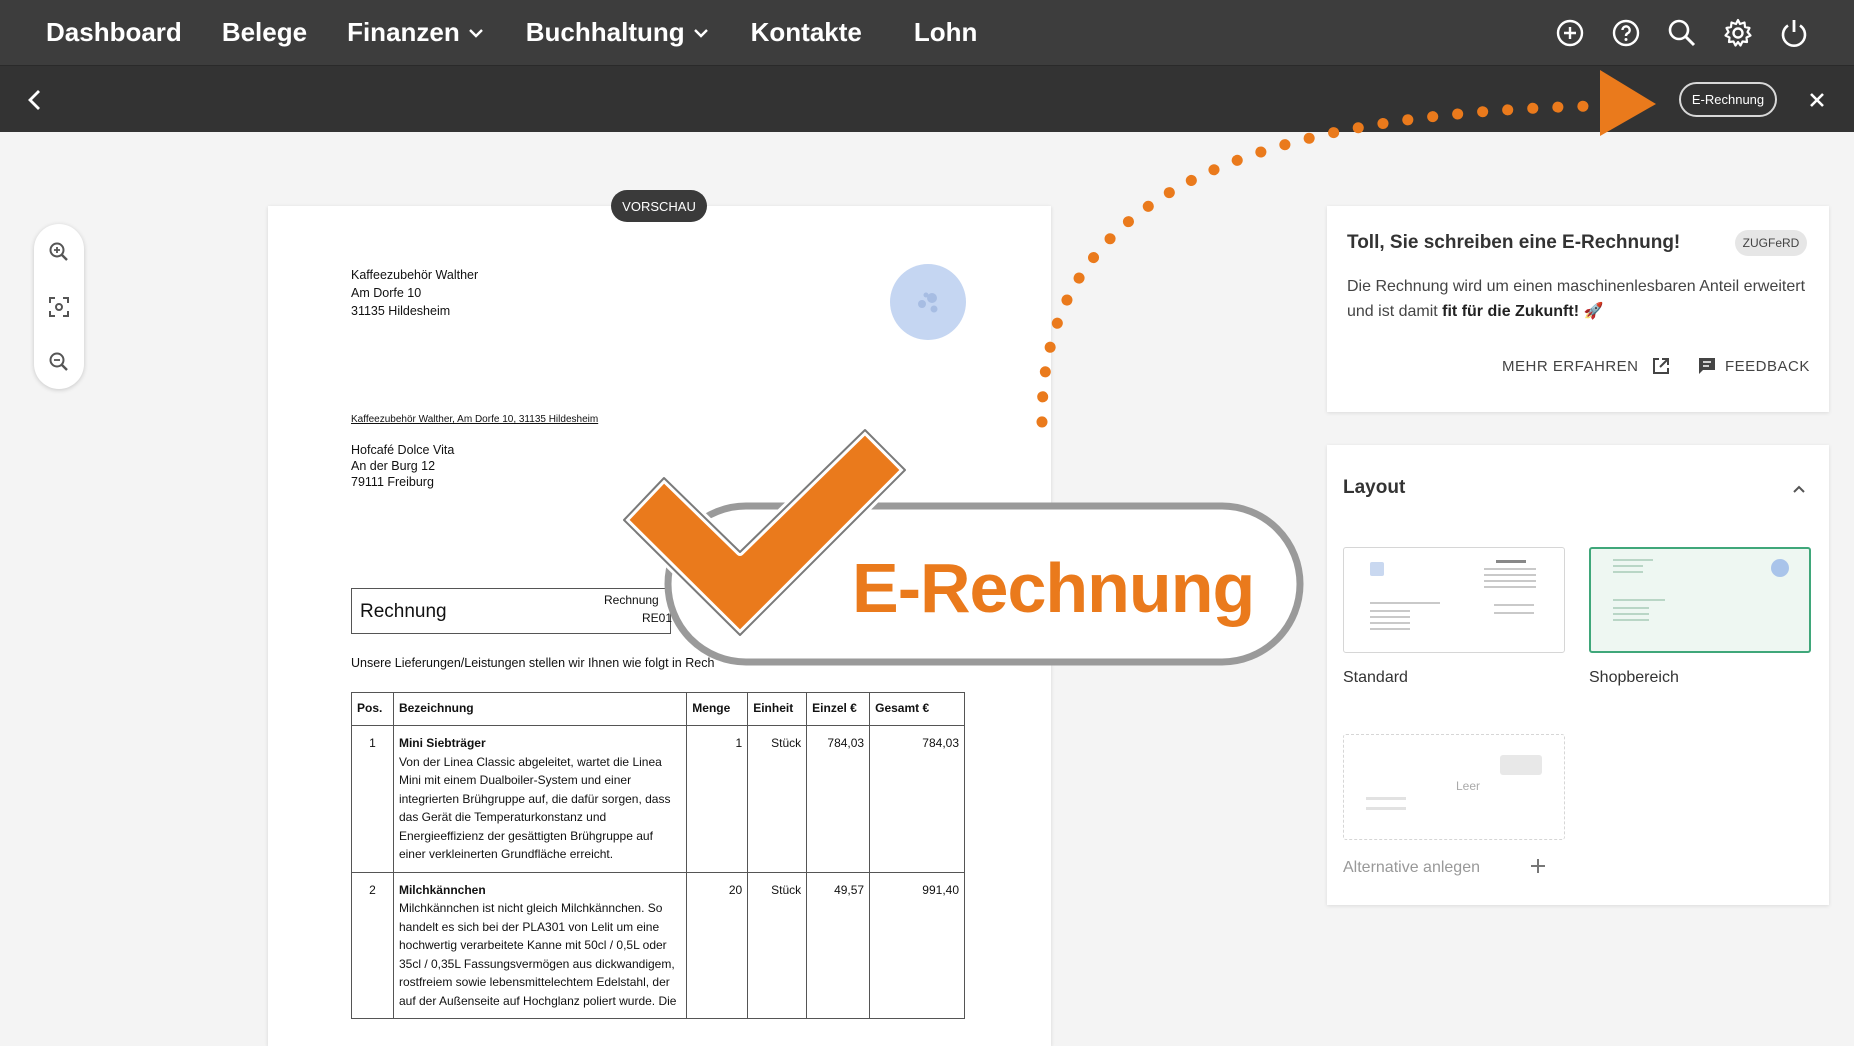 This screenshot has height=1046, width=1854. What do you see at coordinates (416, 32) in the screenshot?
I see `nav-item-finanzen: Finanzen` at bounding box center [416, 32].